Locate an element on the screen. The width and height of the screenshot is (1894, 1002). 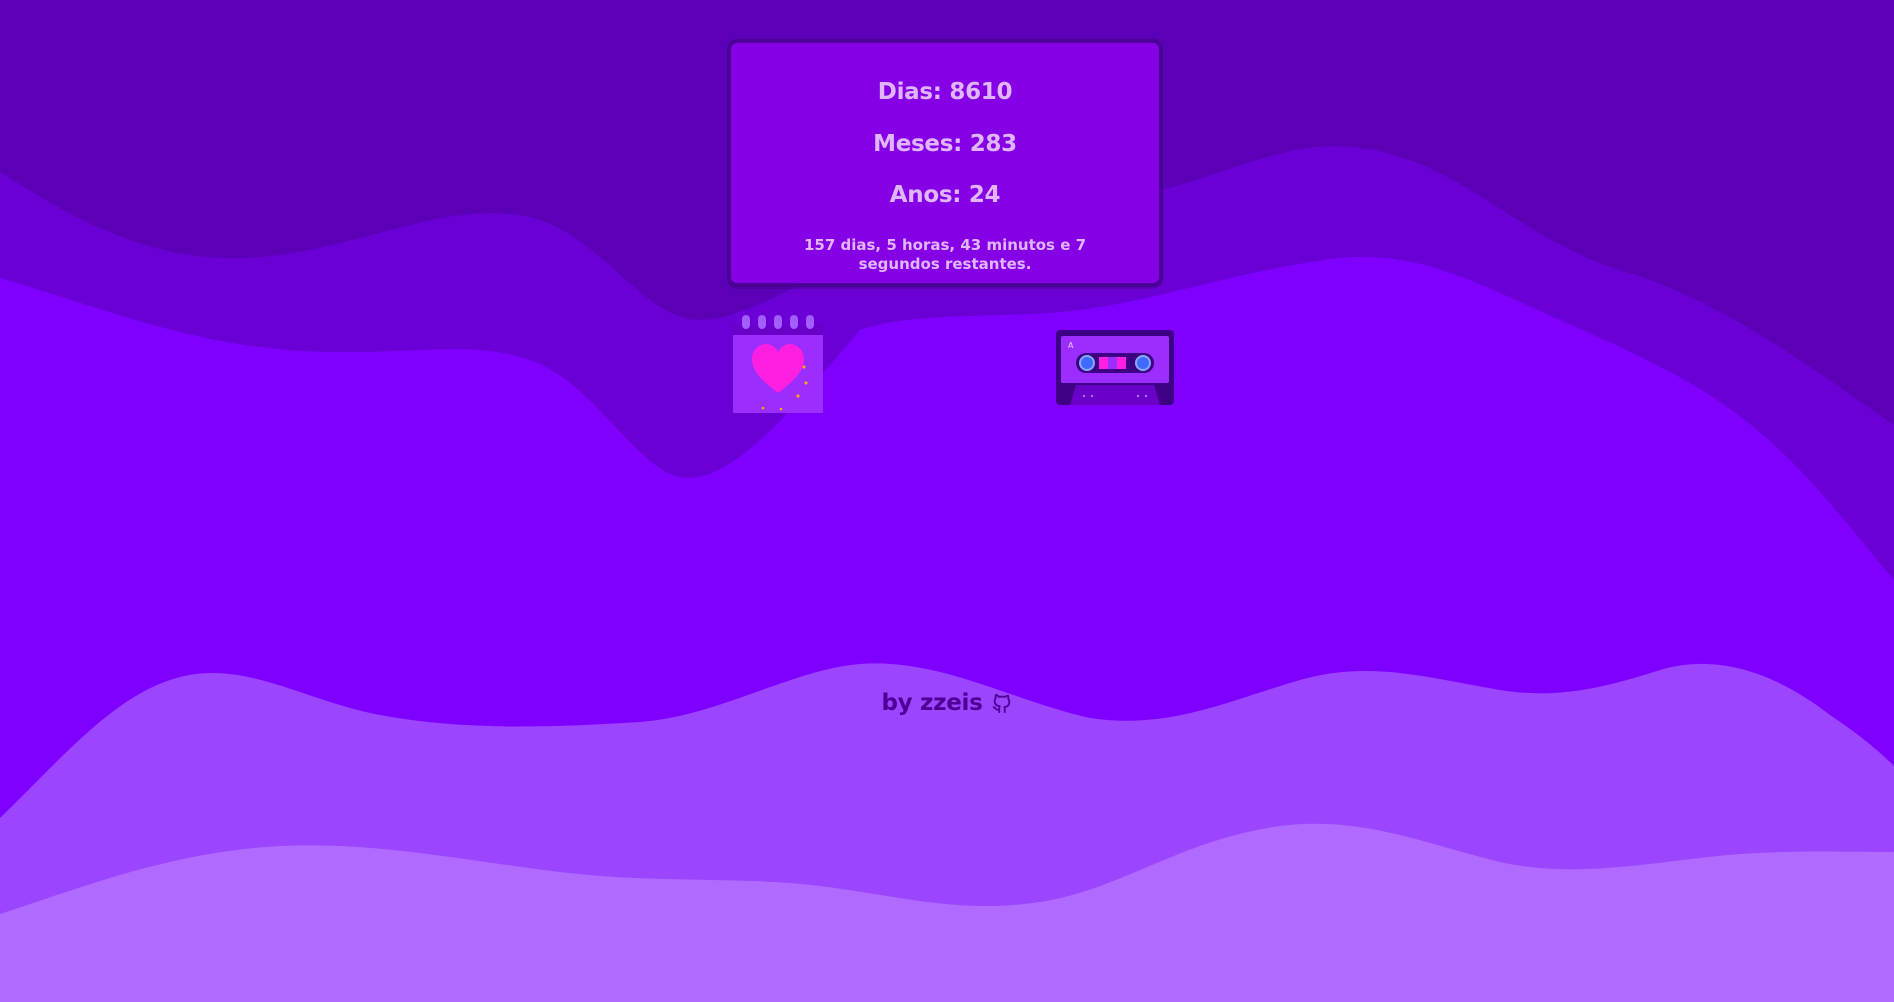
footer: by zzeis is located at coordinates (947, 703).